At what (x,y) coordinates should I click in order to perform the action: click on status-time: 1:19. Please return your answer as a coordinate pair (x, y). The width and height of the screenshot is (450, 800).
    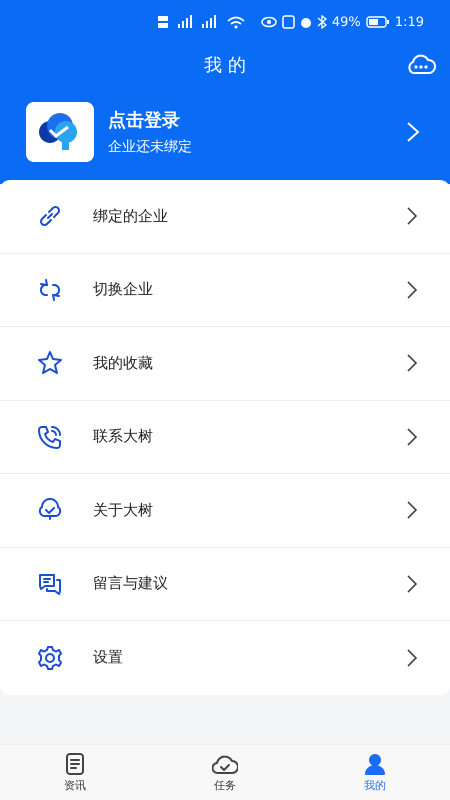
    Looking at the image, I should click on (409, 22).